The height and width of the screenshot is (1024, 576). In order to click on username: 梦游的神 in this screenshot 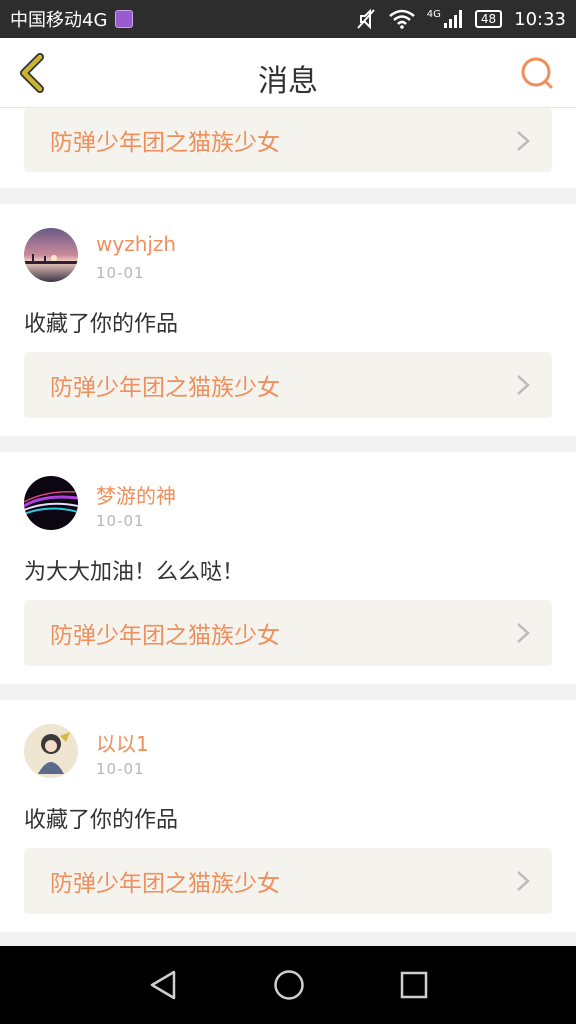, I will do `click(136, 494)`.